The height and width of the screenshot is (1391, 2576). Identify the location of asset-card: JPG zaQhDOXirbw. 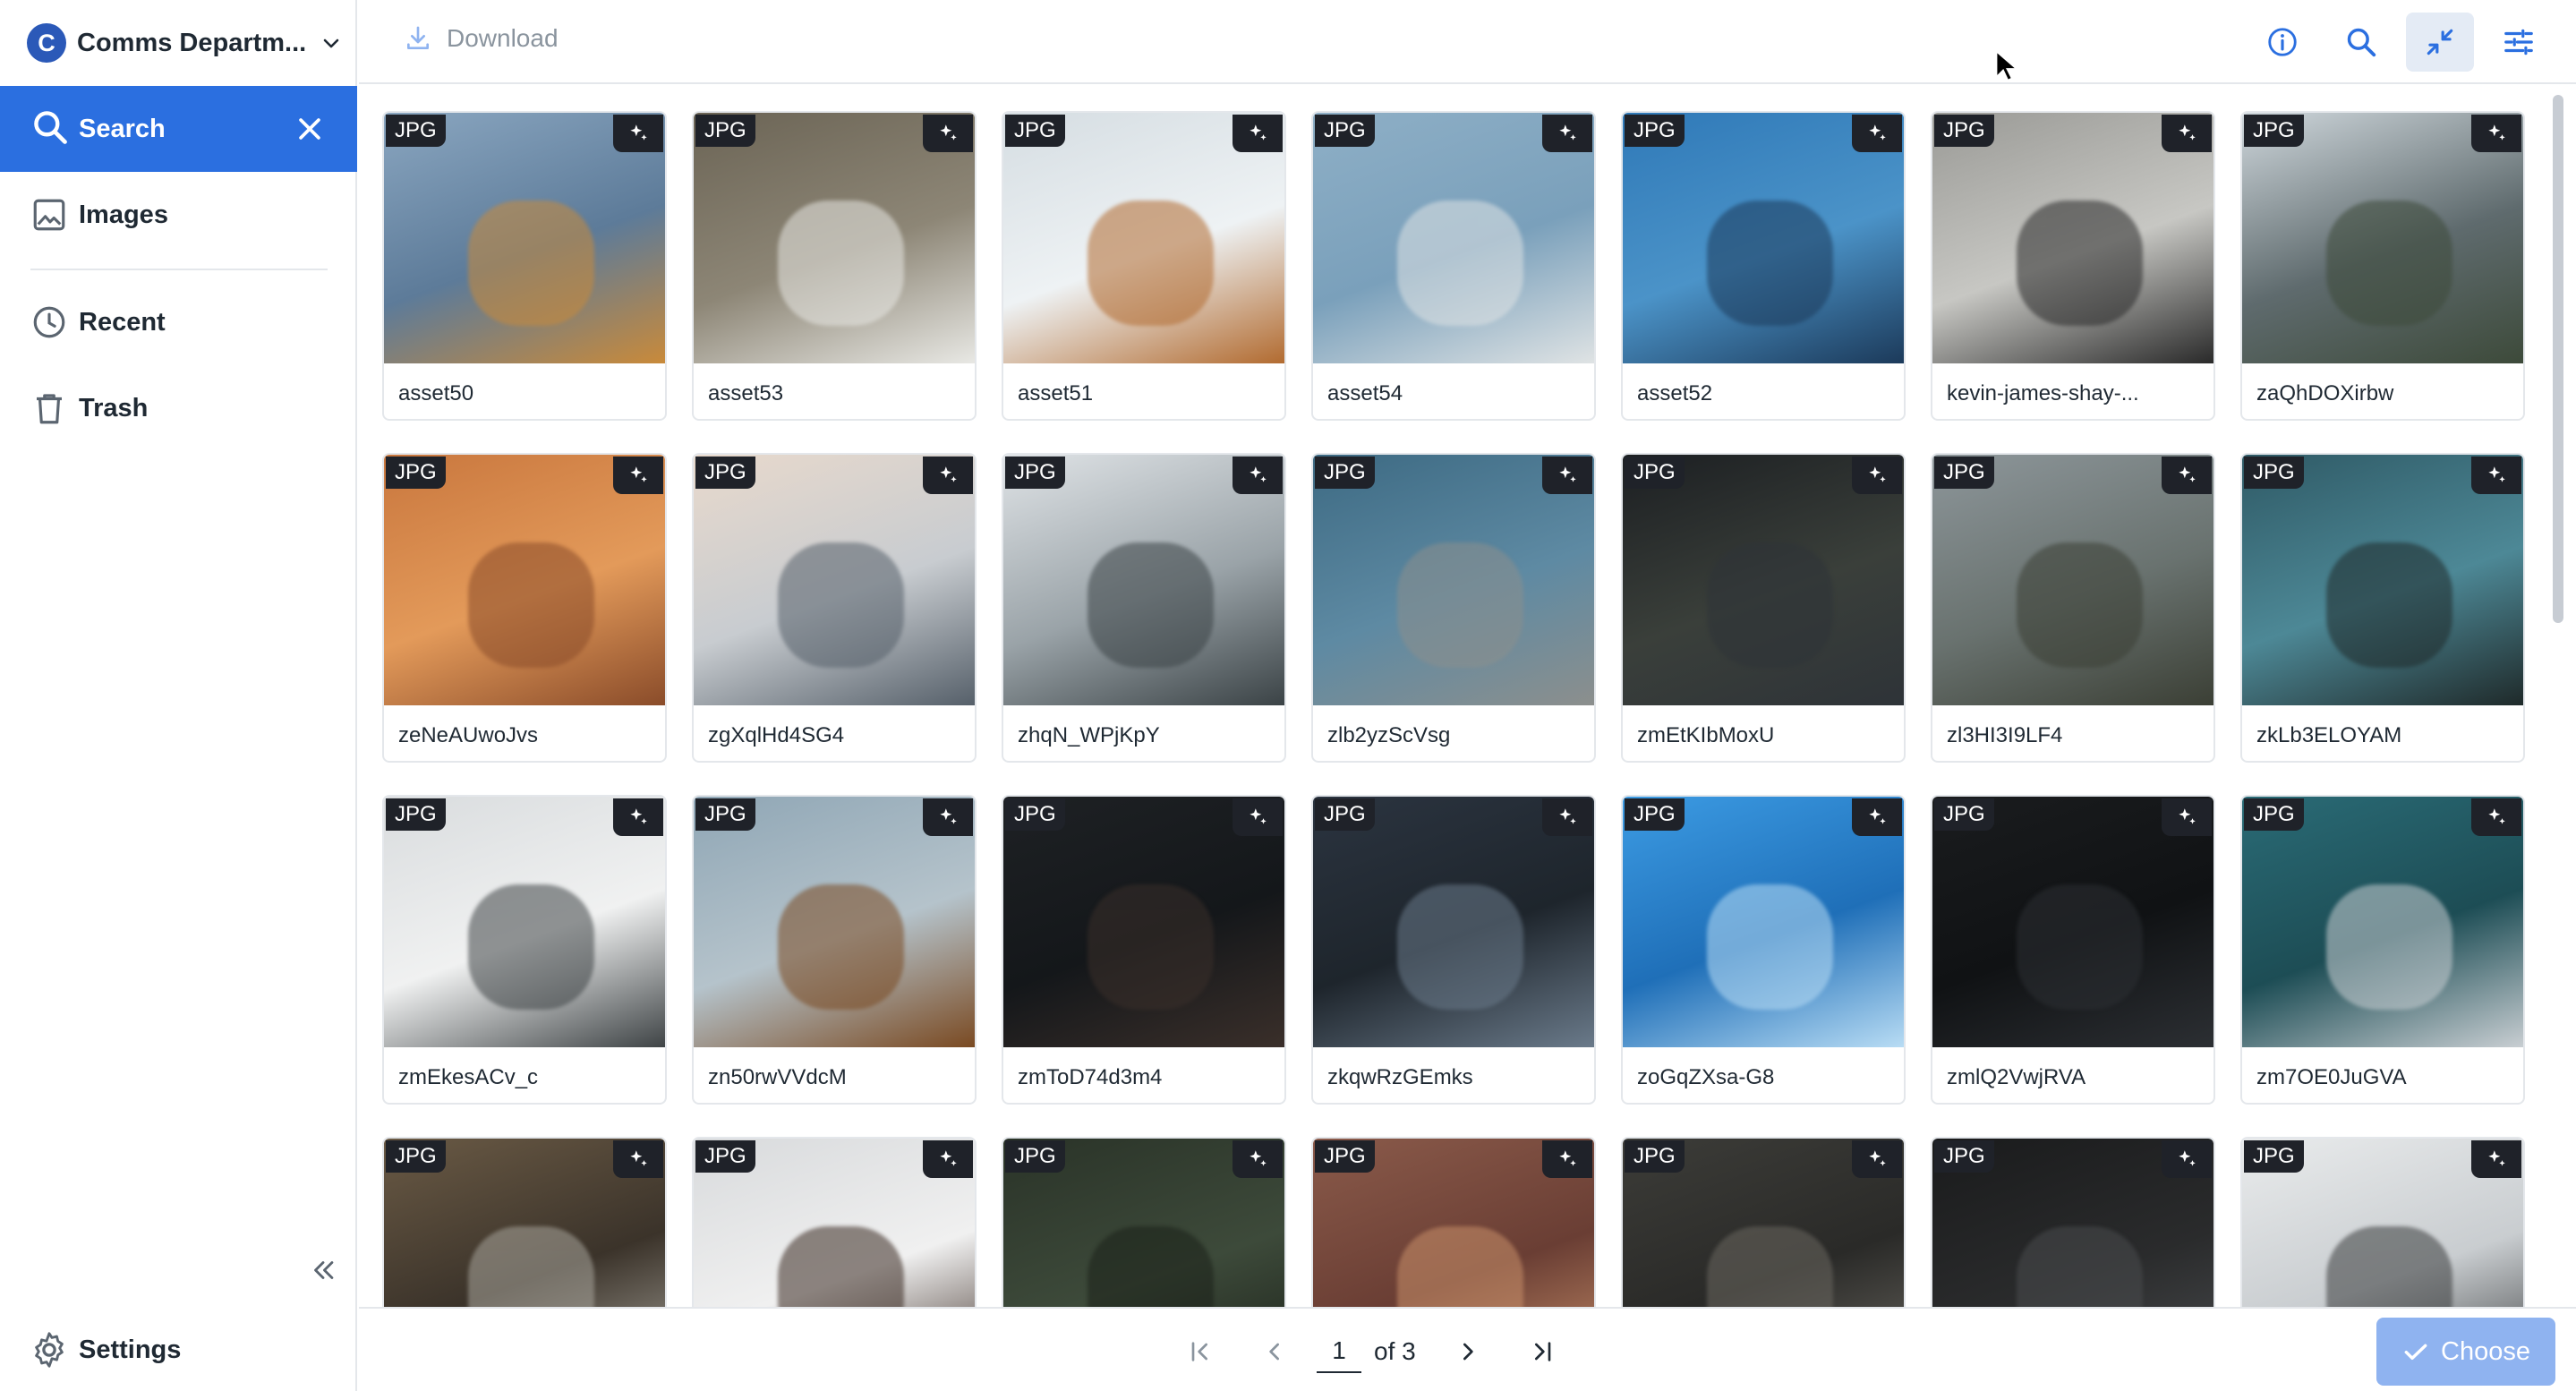
(2382, 266).